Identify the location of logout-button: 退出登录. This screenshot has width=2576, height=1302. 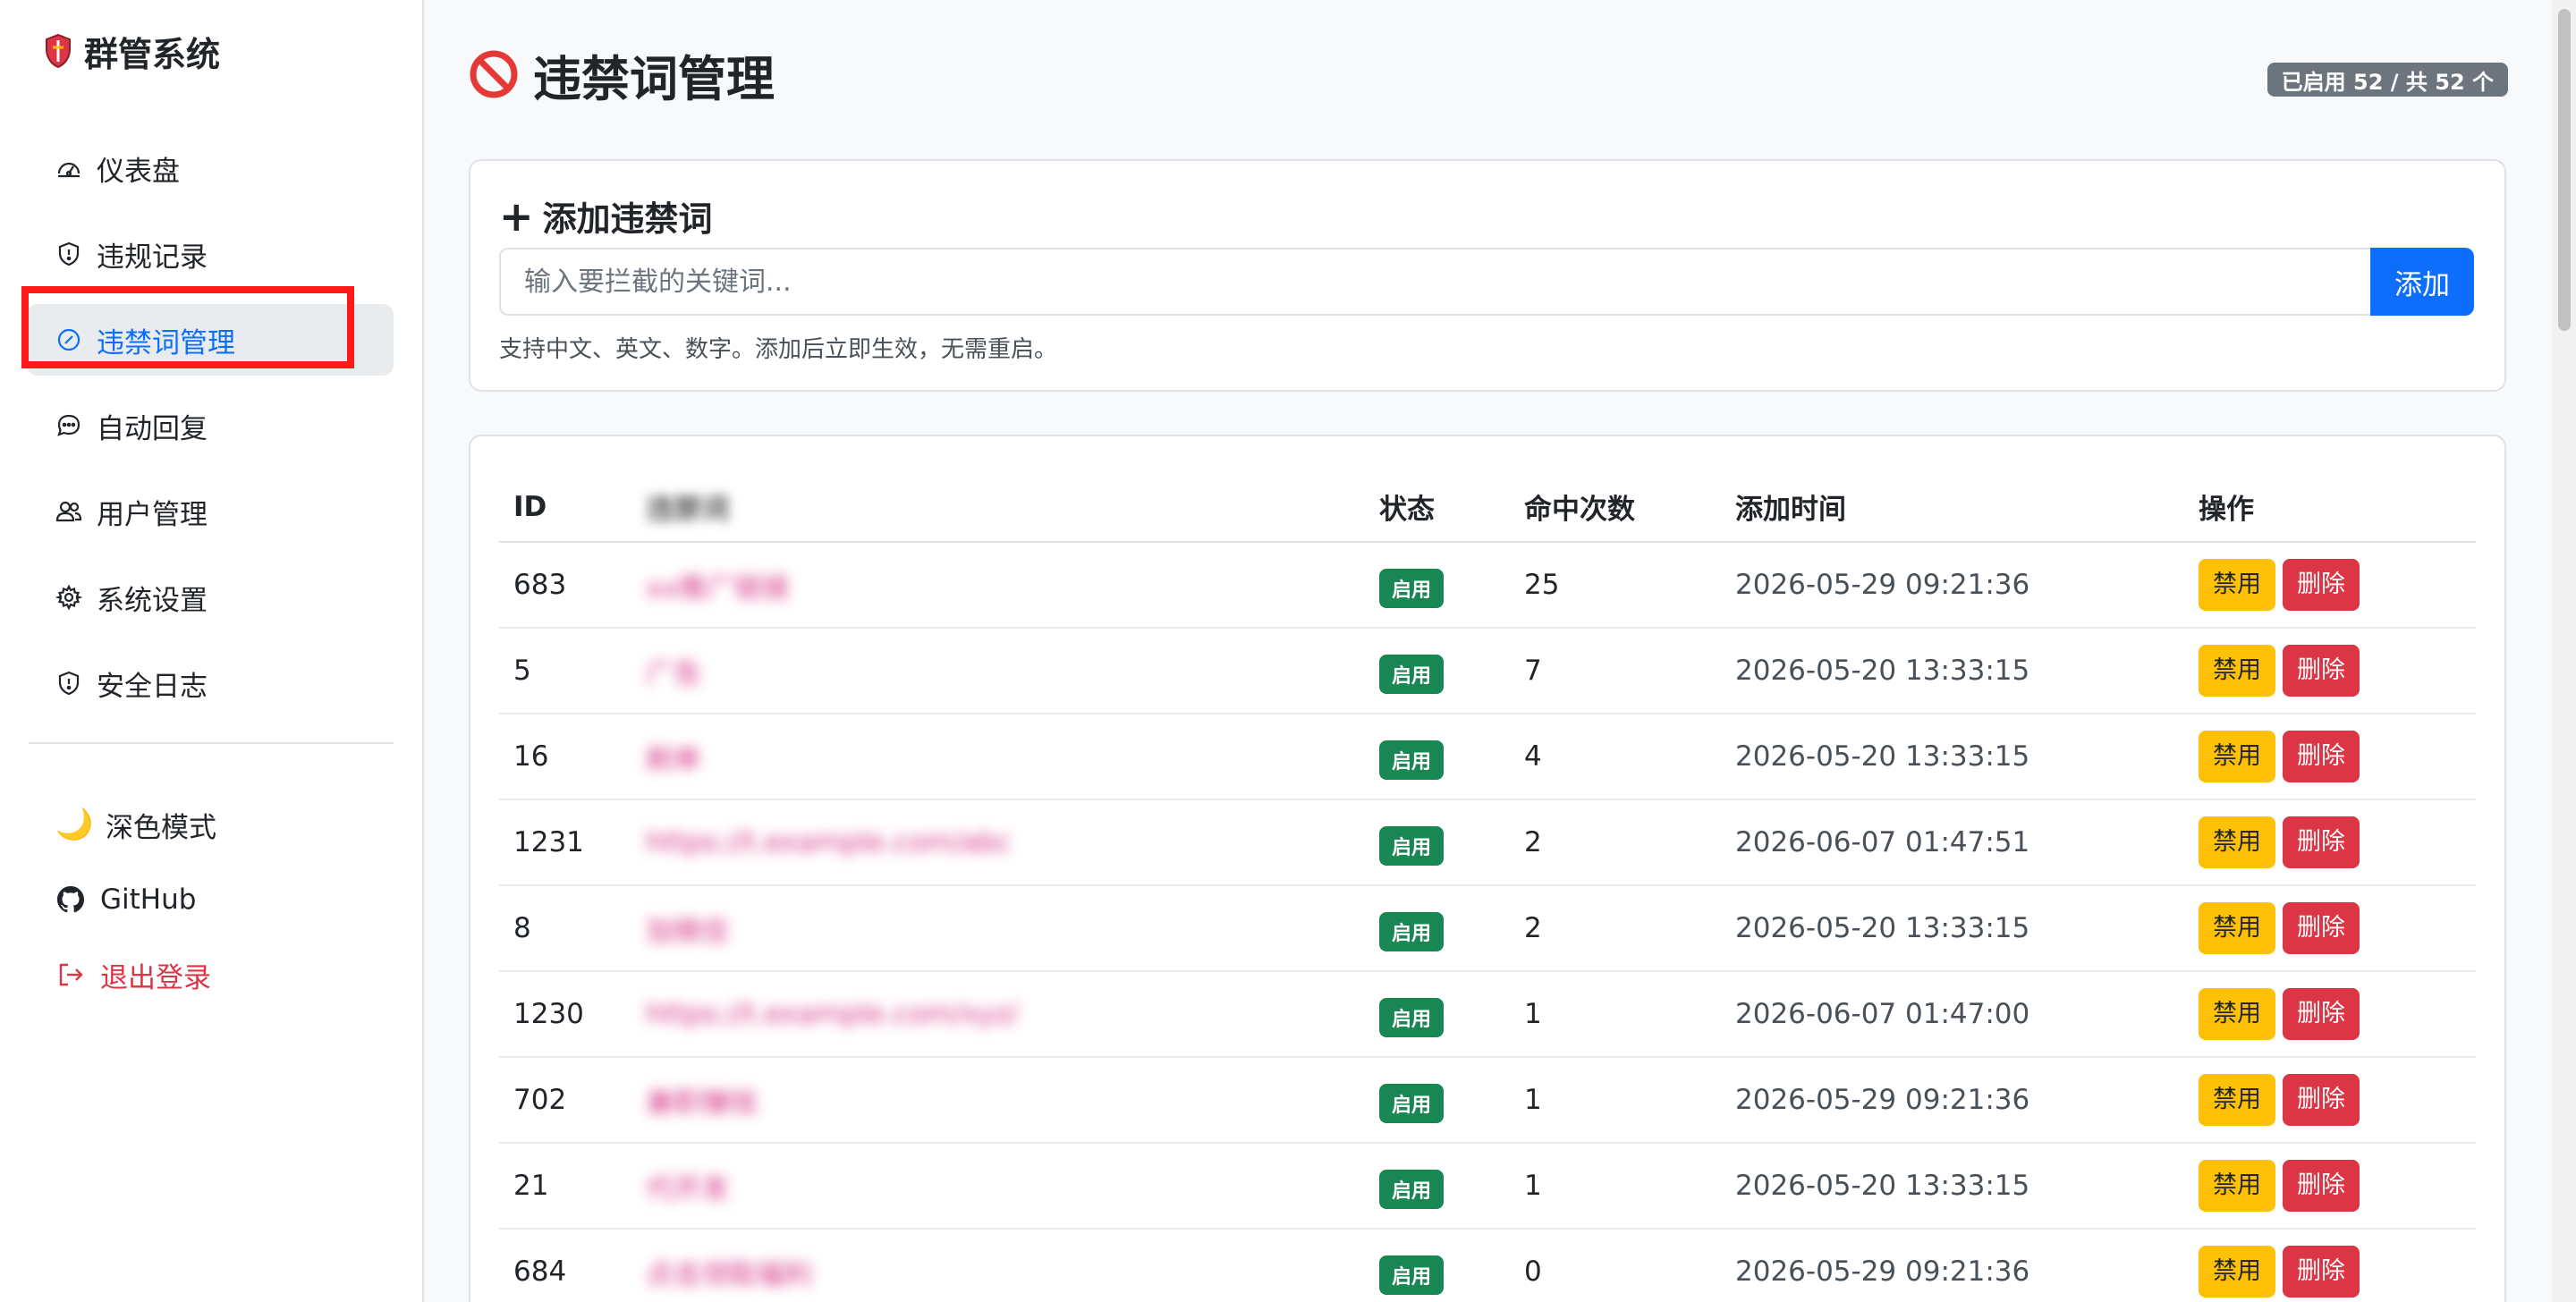
(210, 974).